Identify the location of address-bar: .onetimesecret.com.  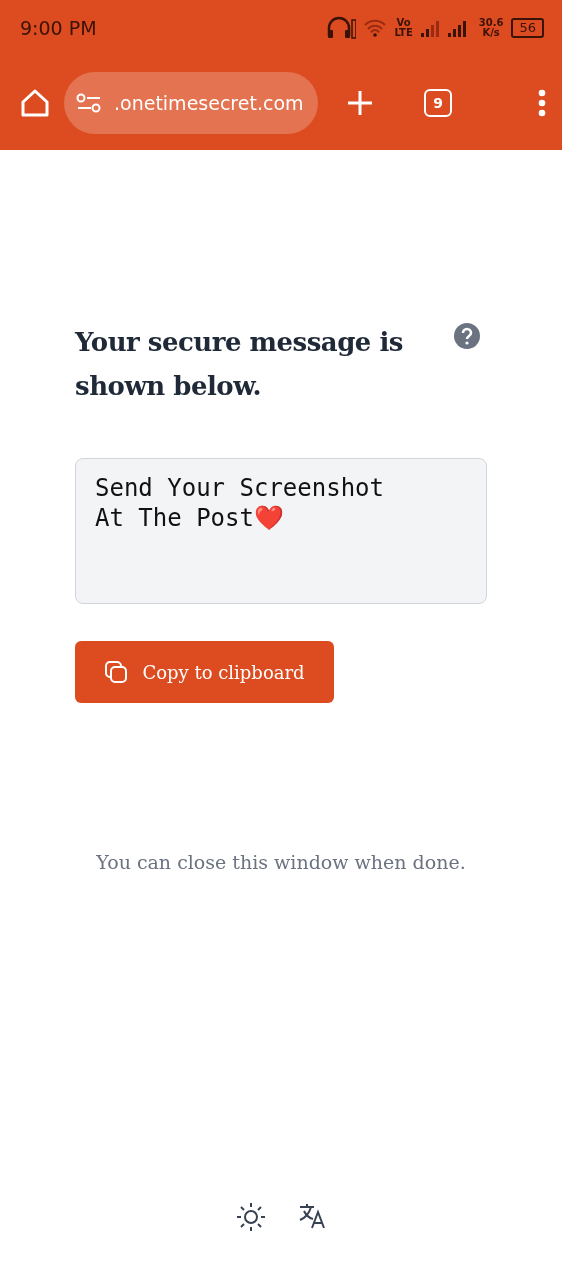
(191, 103).